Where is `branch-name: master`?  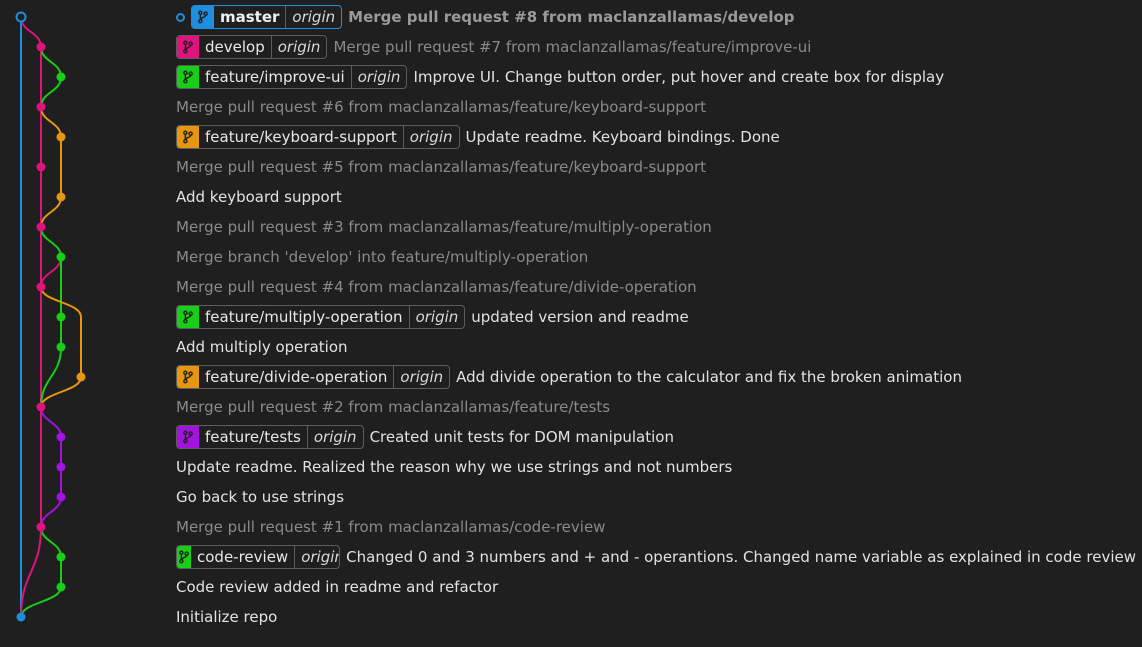
branch-name: master is located at coordinates (250, 17).